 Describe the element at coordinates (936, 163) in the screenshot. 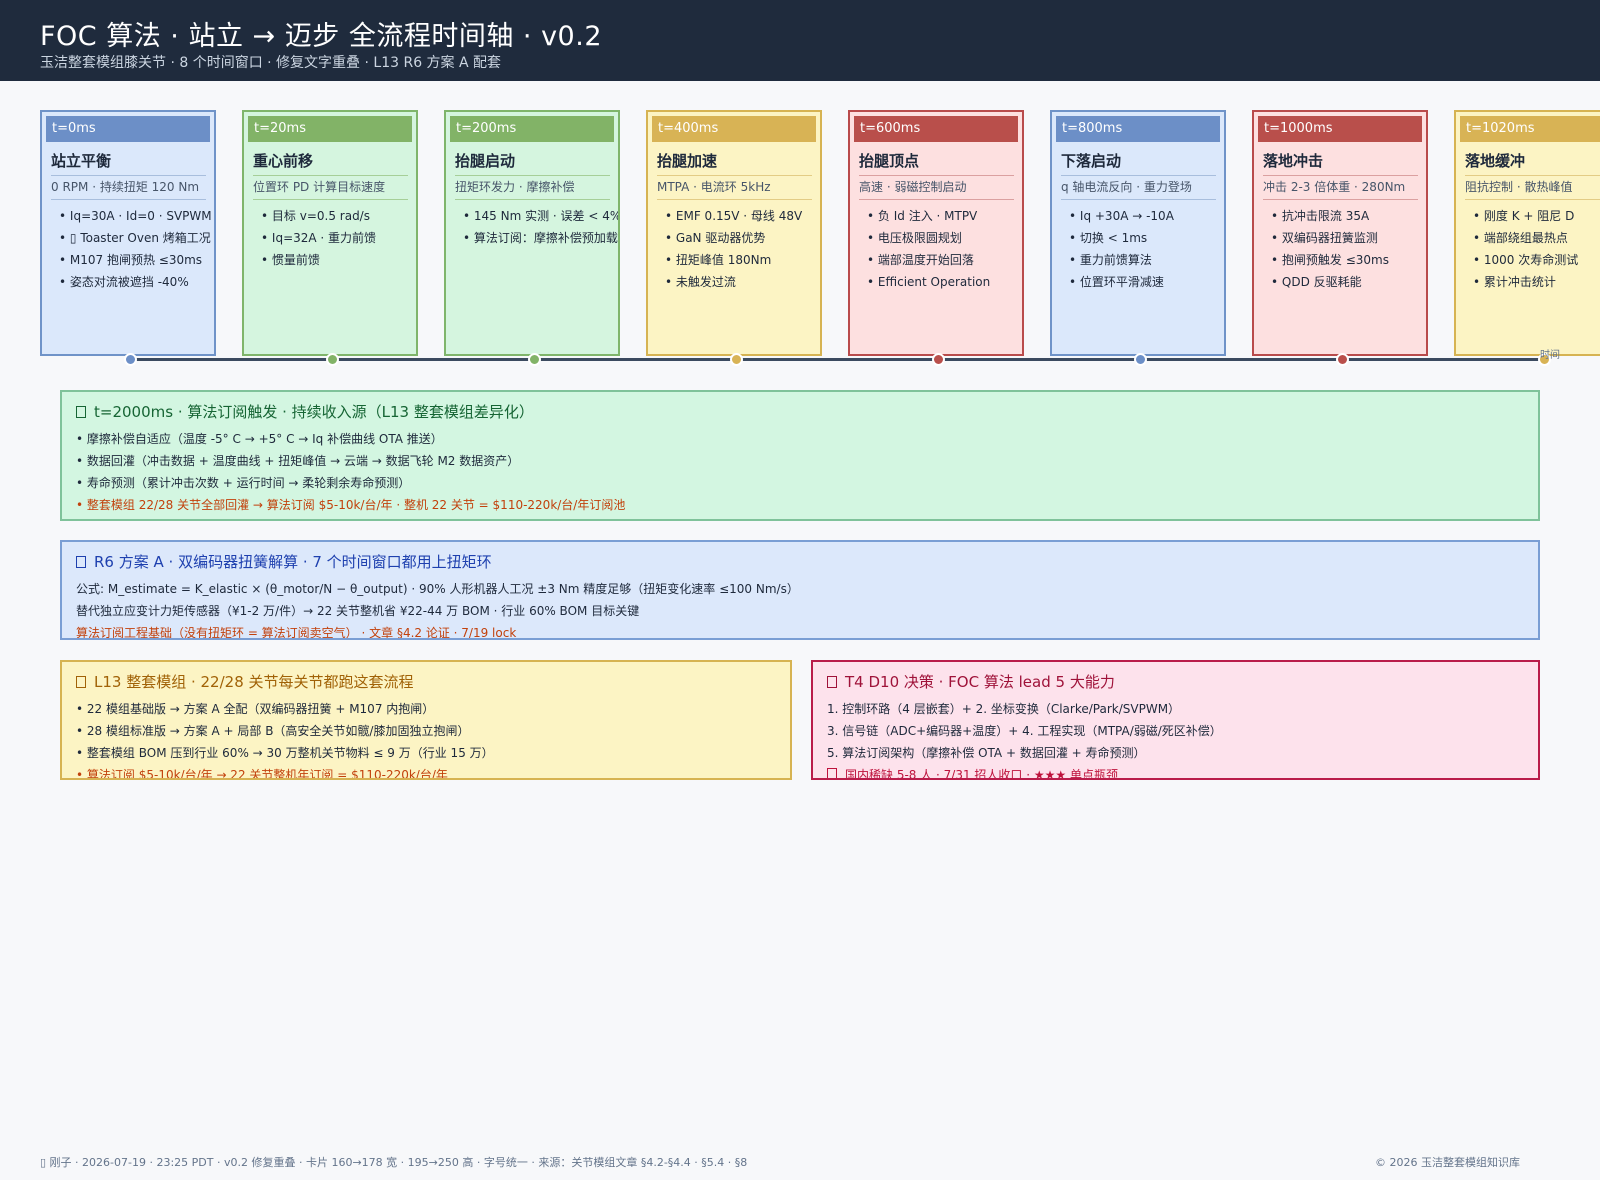

I see `card-title: 抬腿顶点` at that location.